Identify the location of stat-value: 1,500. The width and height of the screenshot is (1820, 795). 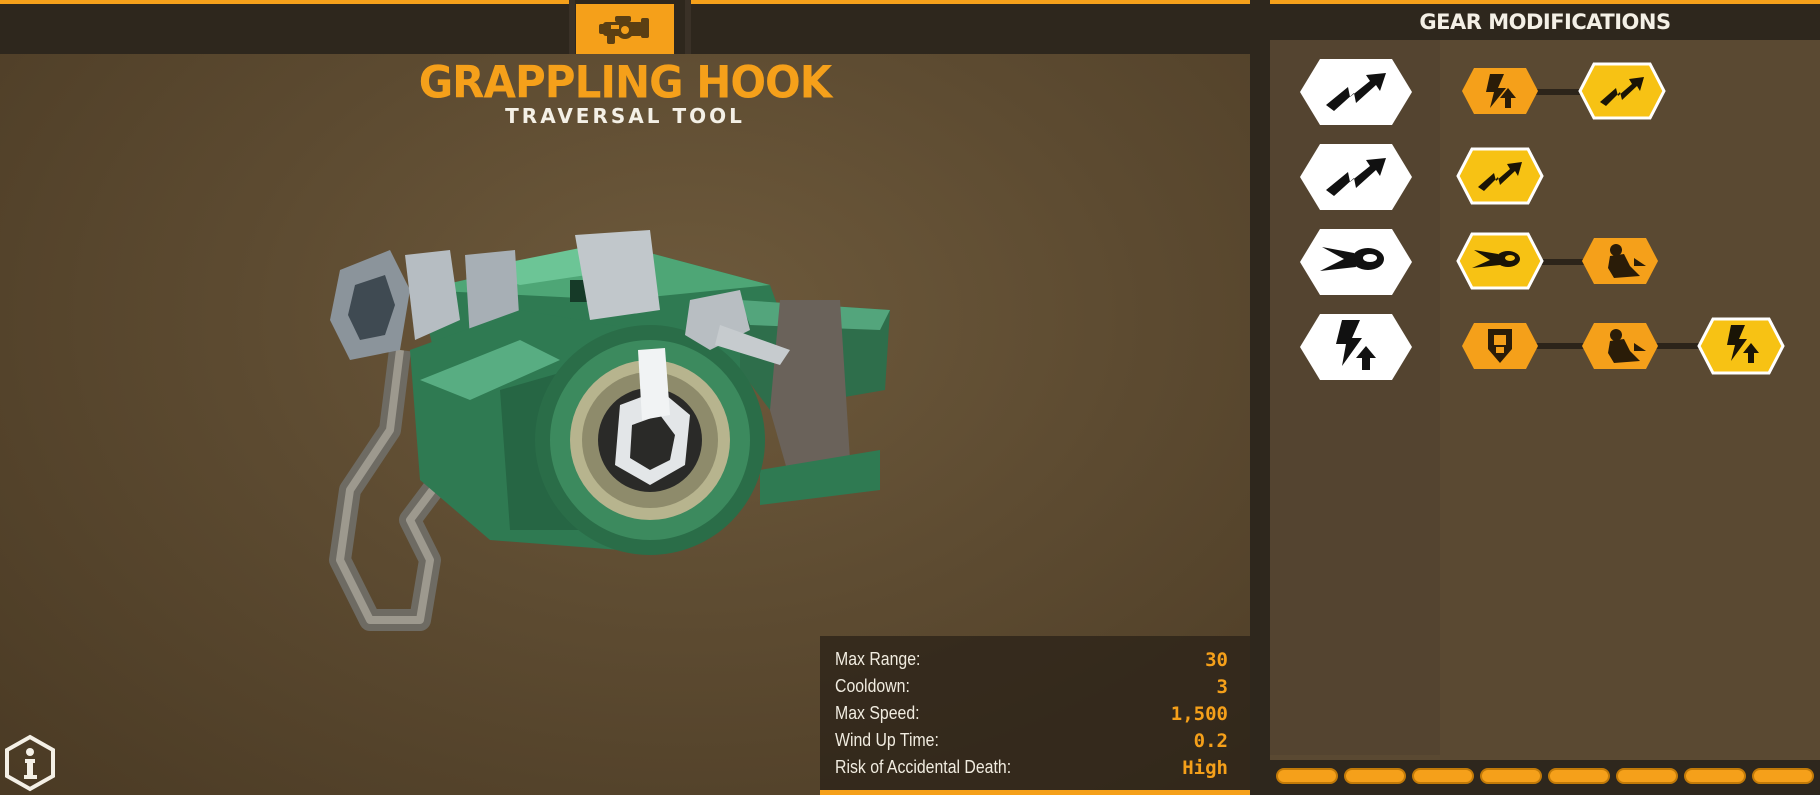
(1199, 713).